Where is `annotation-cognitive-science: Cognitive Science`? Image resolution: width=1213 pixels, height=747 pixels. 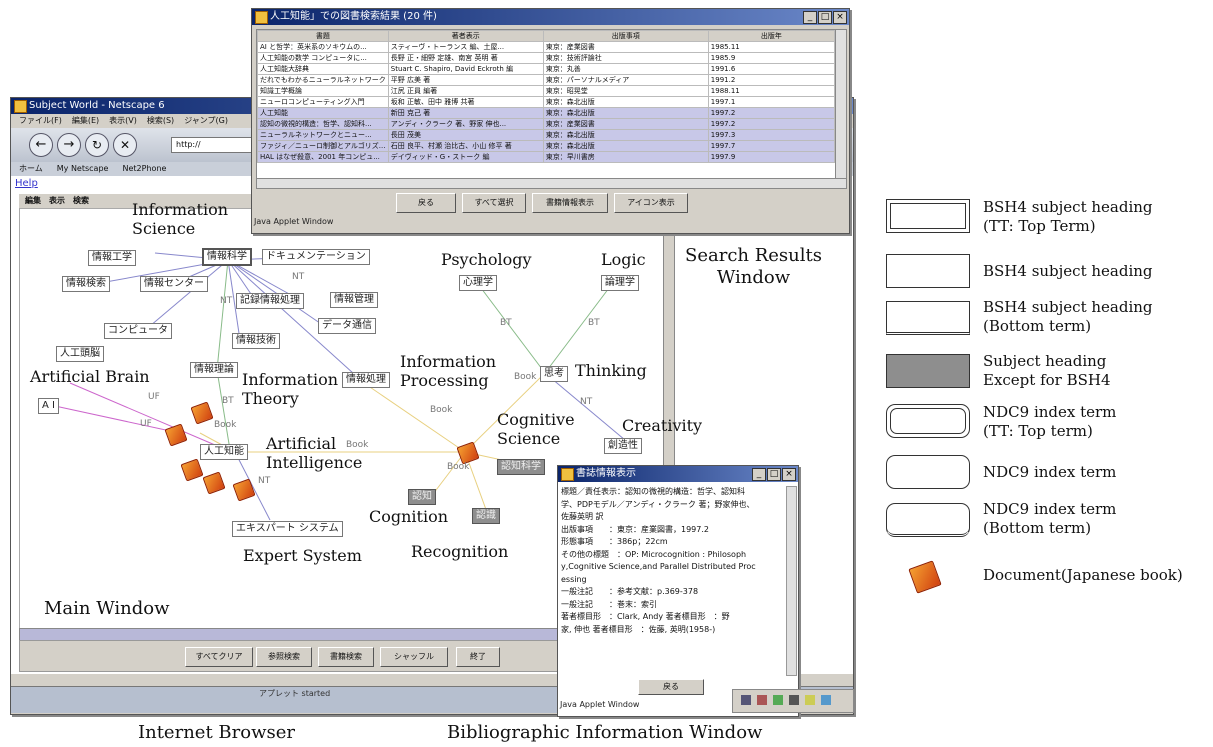
annotation-cognitive-science: Cognitive Science is located at coordinates (536, 429).